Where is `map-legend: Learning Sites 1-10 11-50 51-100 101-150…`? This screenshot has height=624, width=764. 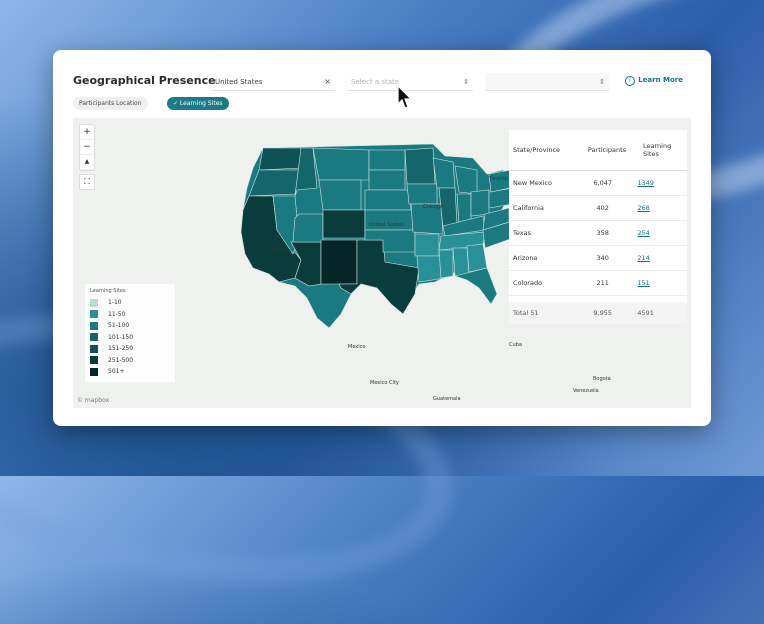 map-legend: Learning Sites 1-10 11-50 51-100 101-150… is located at coordinates (130, 333).